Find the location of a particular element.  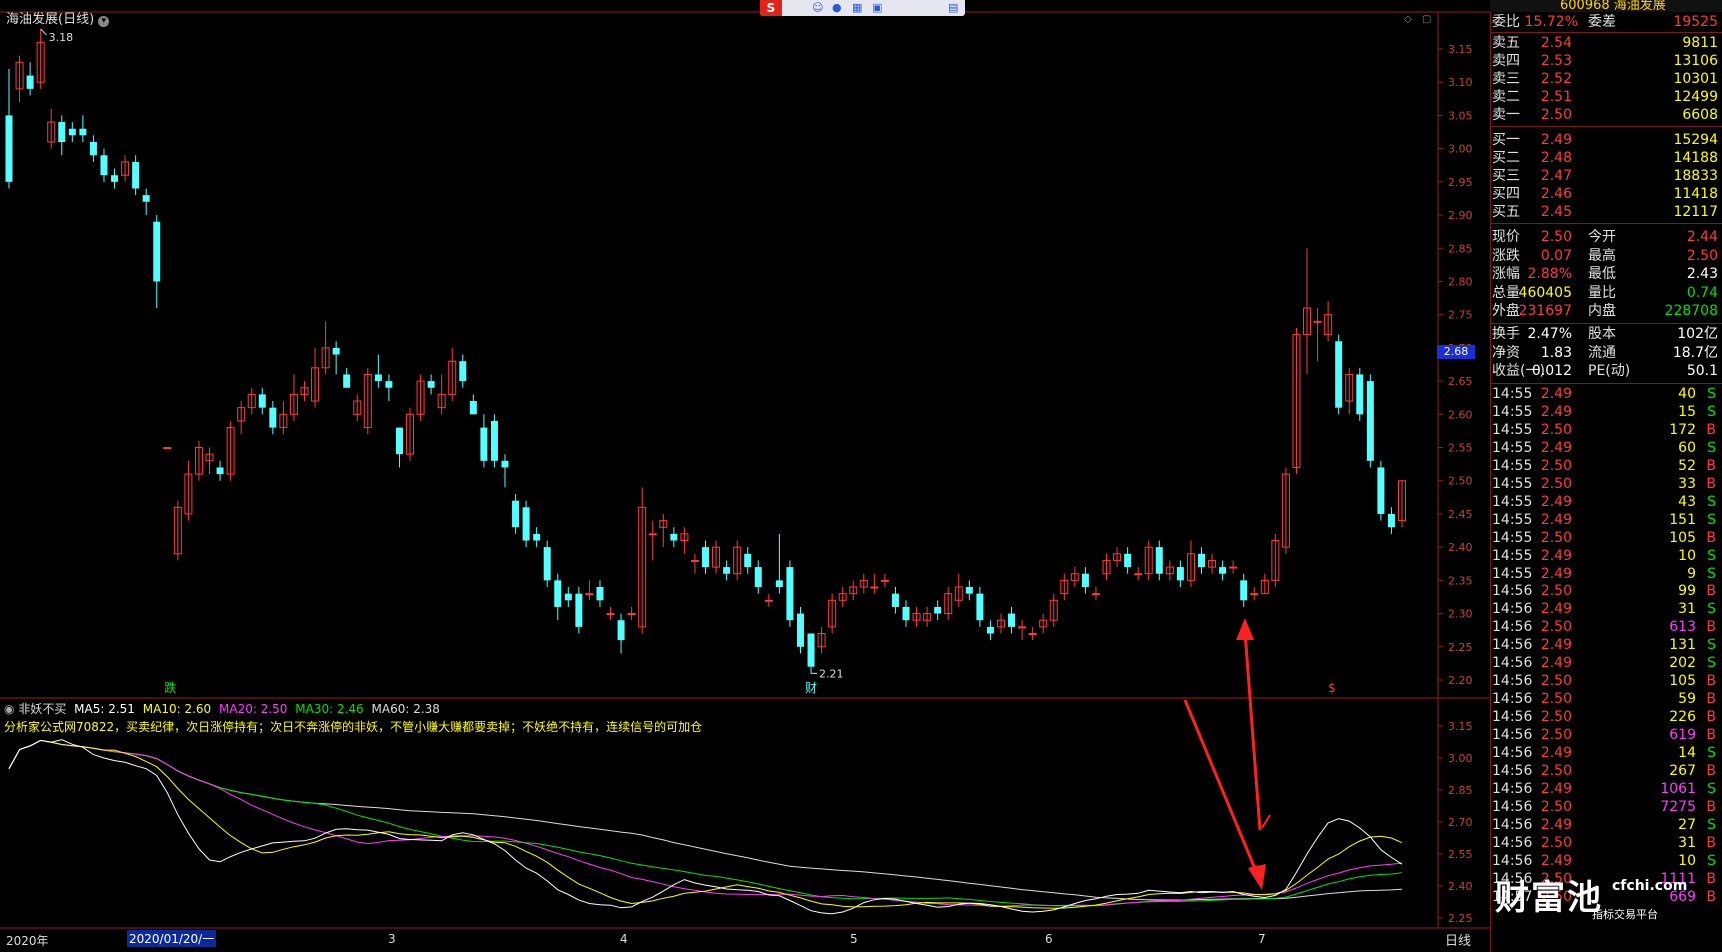

ask-volume: 12499 is located at coordinates (1695, 97).